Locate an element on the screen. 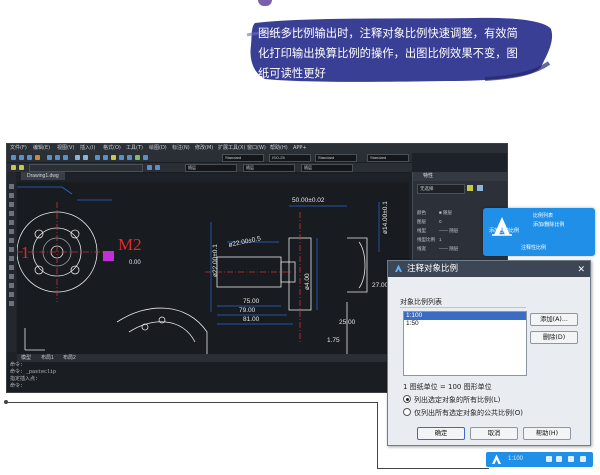 The width and height of the screenshot is (600, 475). menu-app: APP+ is located at coordinates (300, 148).